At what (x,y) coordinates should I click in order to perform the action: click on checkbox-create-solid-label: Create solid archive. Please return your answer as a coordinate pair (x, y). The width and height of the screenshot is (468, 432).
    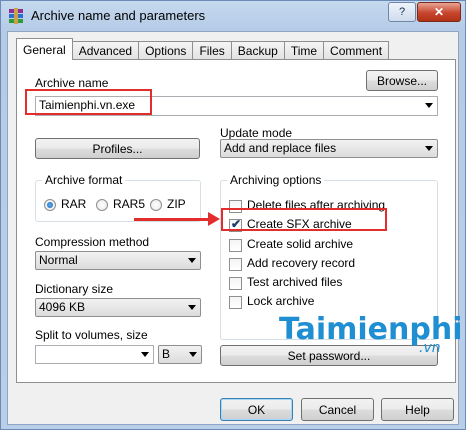
    Looking at the image, I should click on (300, 244).